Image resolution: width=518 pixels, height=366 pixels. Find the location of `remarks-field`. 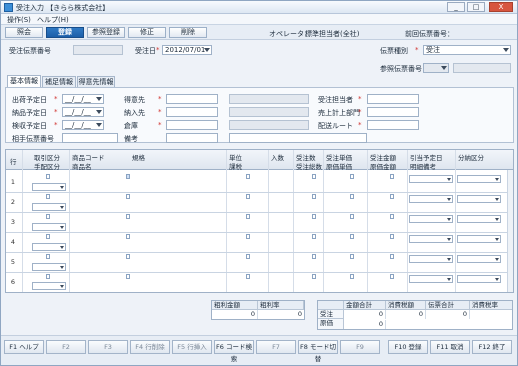

remarks-field is located at coordinates (298, 138).